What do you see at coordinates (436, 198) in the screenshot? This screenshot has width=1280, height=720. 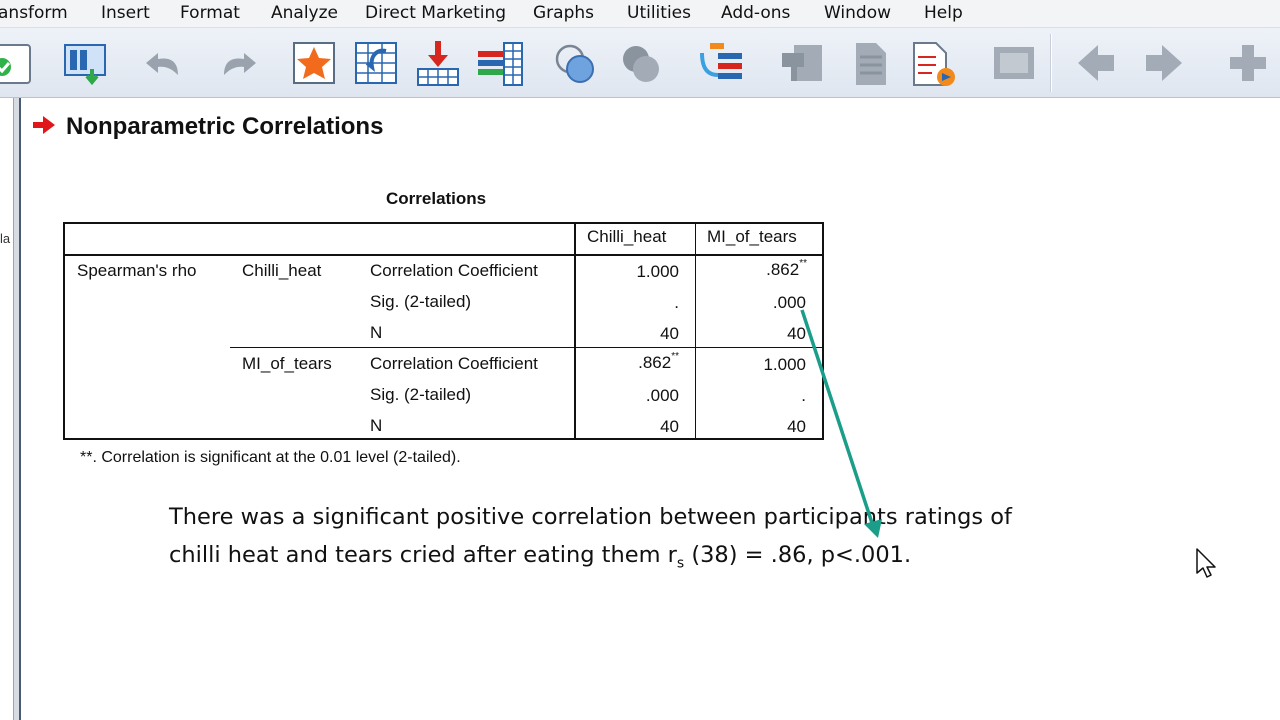 I see `table-caption: Correlations` at bounding box center [436, 198].